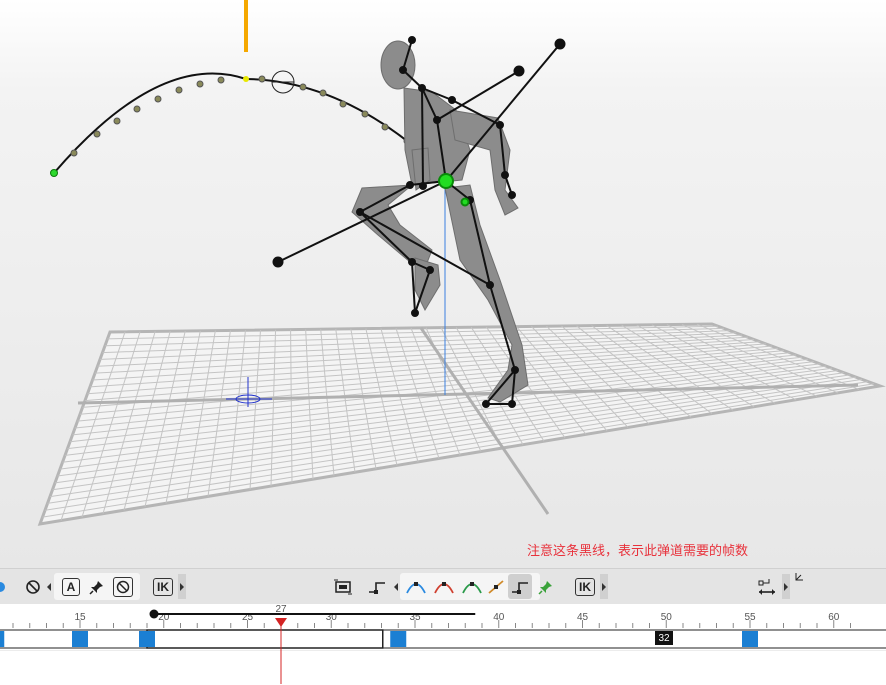 This screenshot has width=886, height=685. Describe the element at coordinates (664, 638) in the screenshot. I see `end-frame-badge: 32` at that location.